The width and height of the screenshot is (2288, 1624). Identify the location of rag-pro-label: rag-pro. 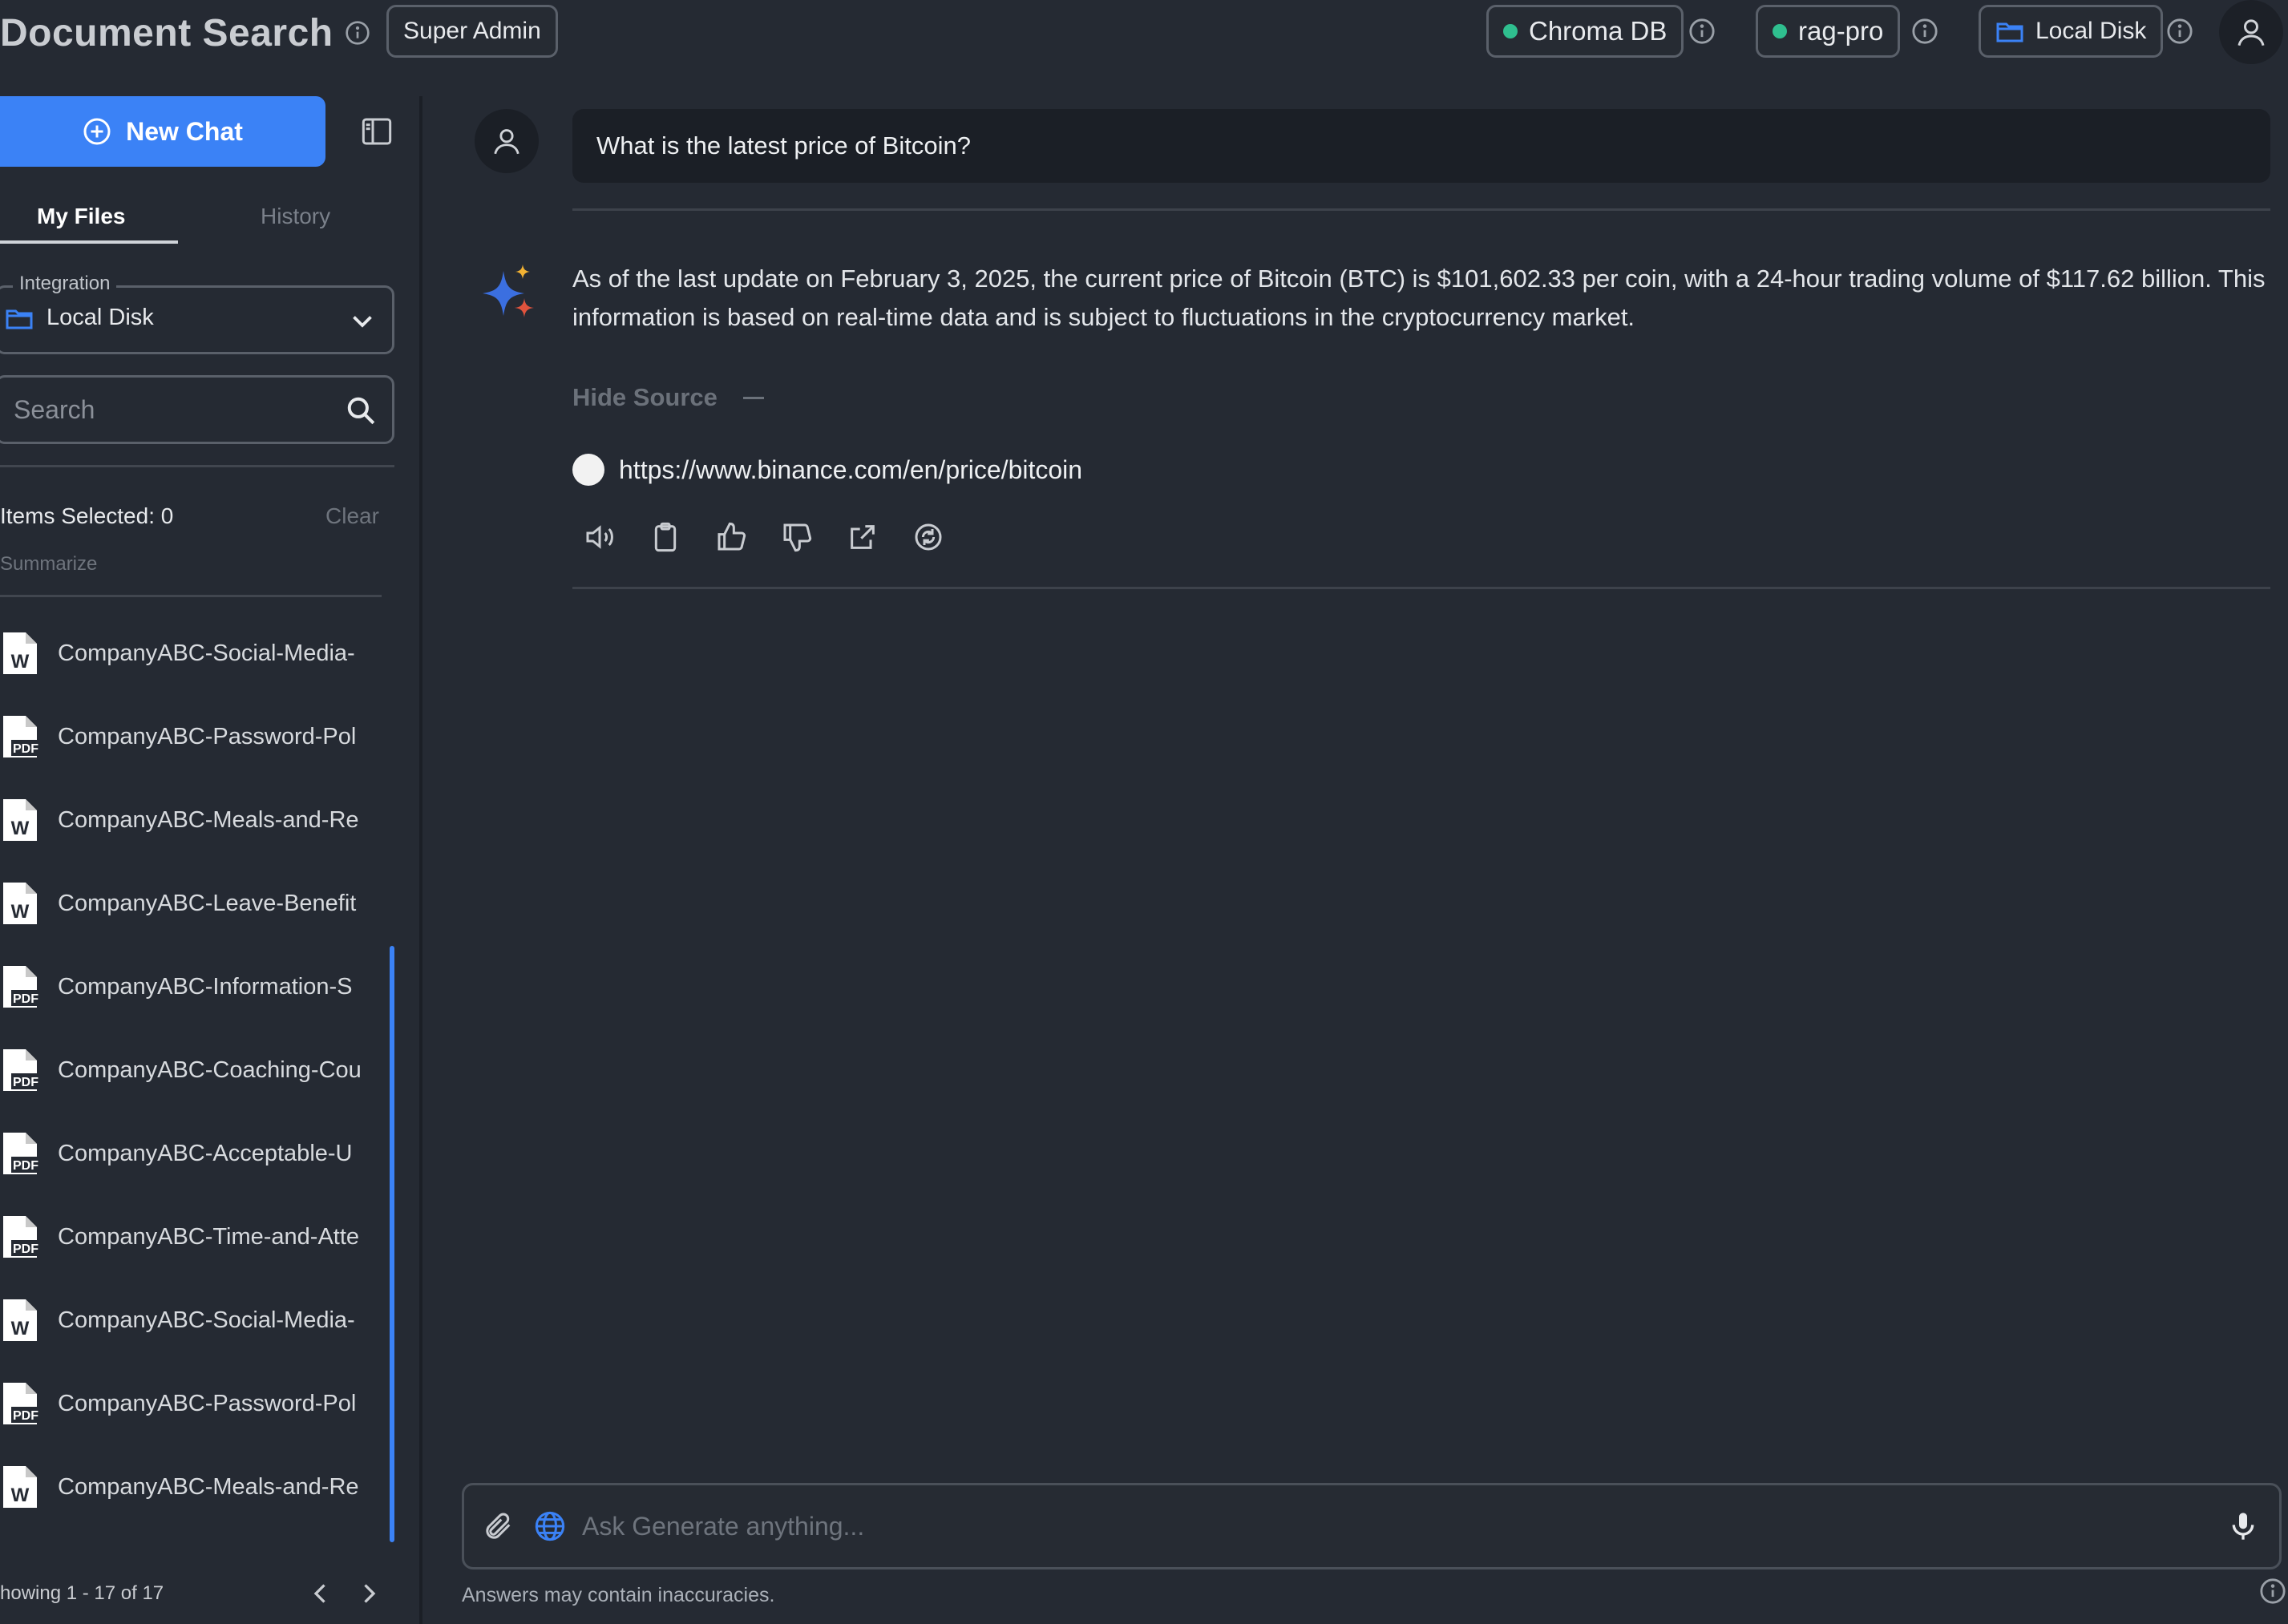
(1841, 31).